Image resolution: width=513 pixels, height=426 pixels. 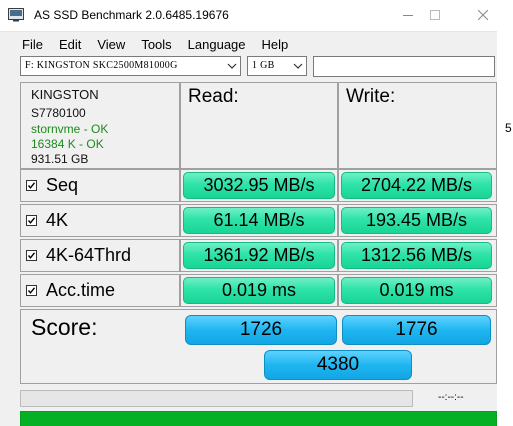 What do you see at coordinates (416, 330) in the screenshot?
I see `write-score: 1776` at bounding box center [416, 330].